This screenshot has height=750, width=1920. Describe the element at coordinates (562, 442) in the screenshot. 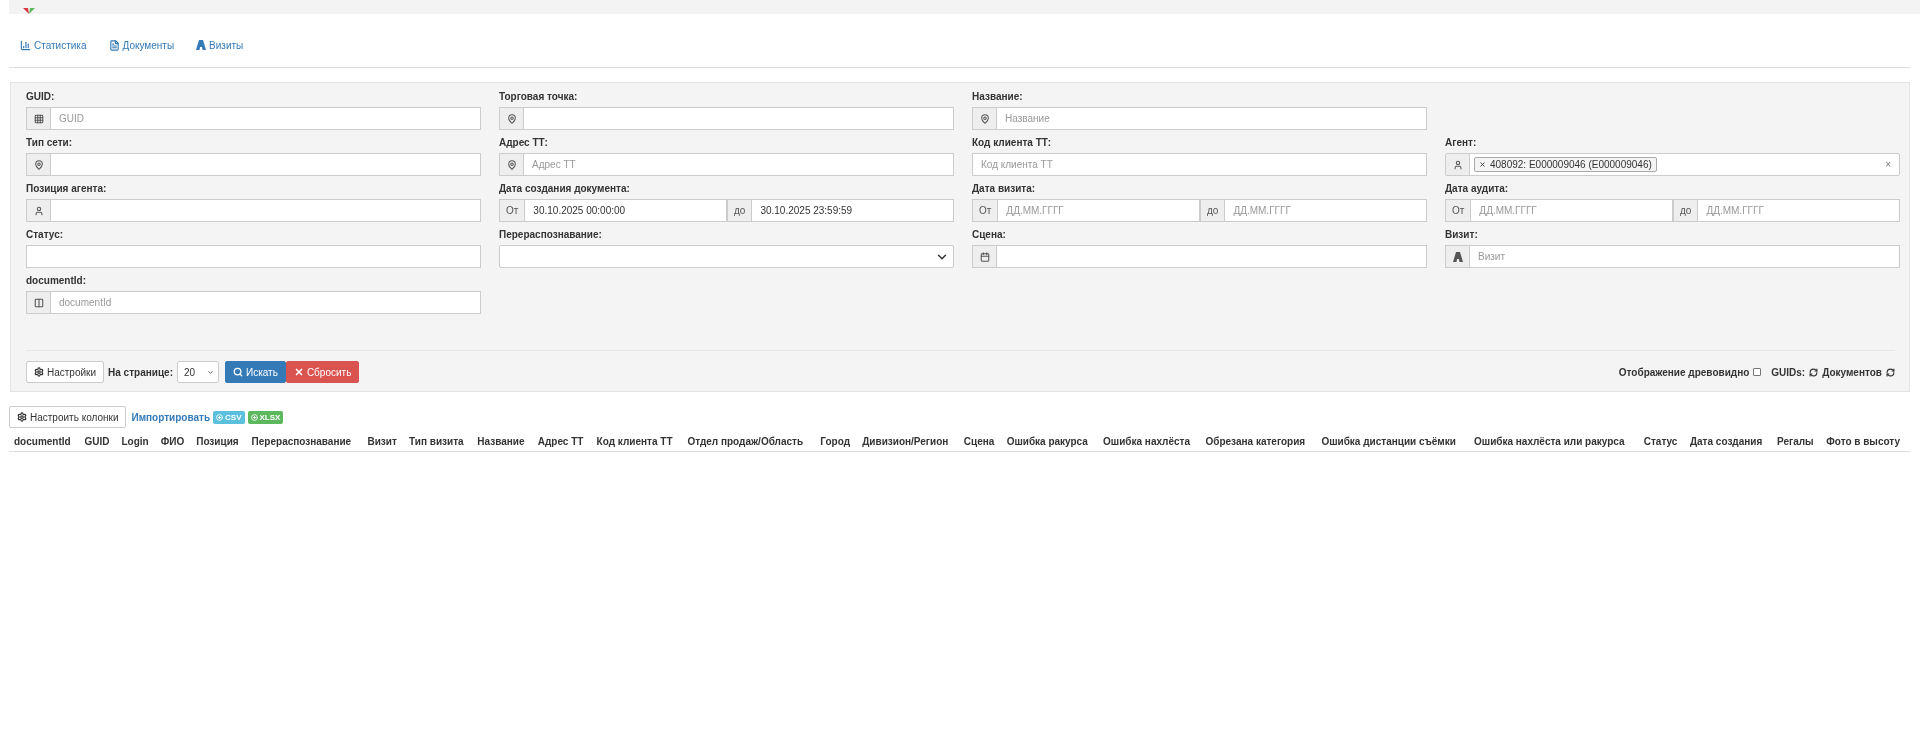

I see `column-header: Адрес ТТ` at that location.